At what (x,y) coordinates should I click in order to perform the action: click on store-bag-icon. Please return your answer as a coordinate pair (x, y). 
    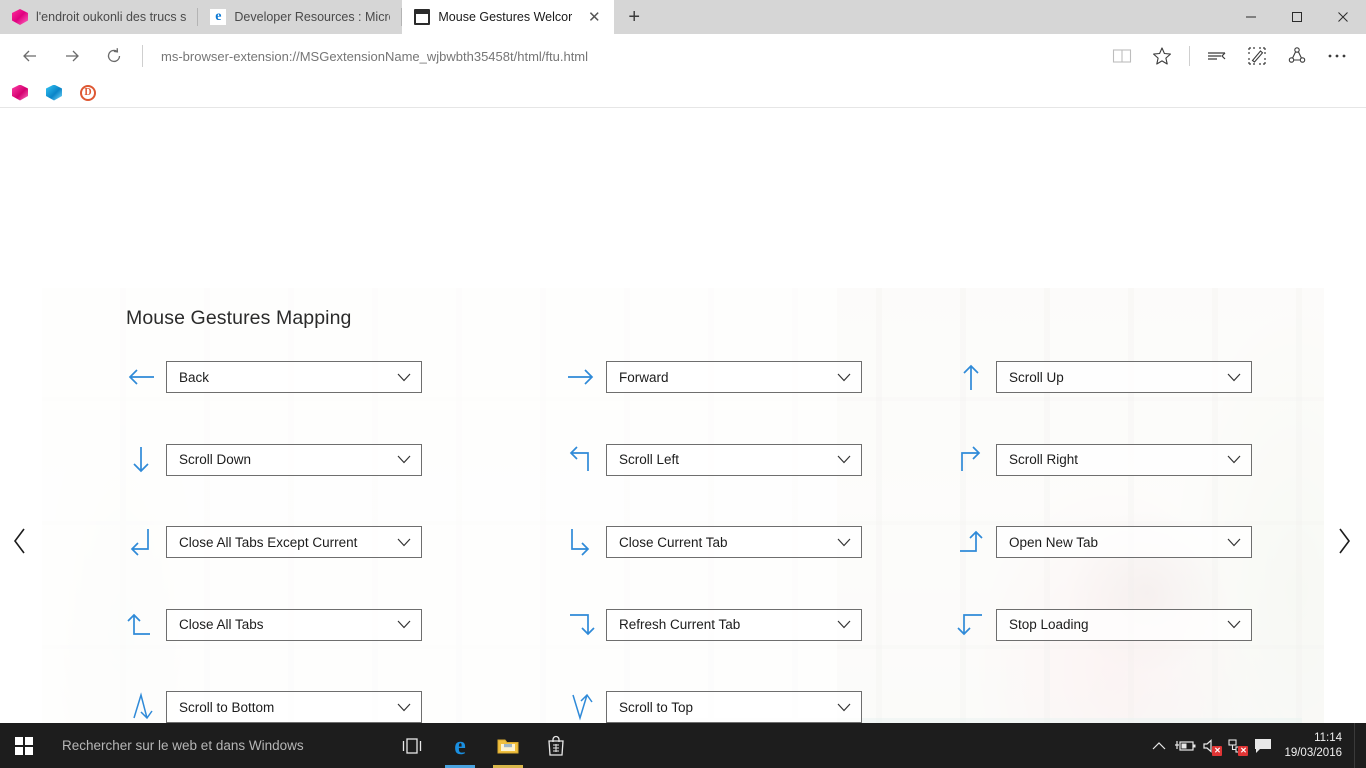
    Looking at the image, I should click on (556, 745).